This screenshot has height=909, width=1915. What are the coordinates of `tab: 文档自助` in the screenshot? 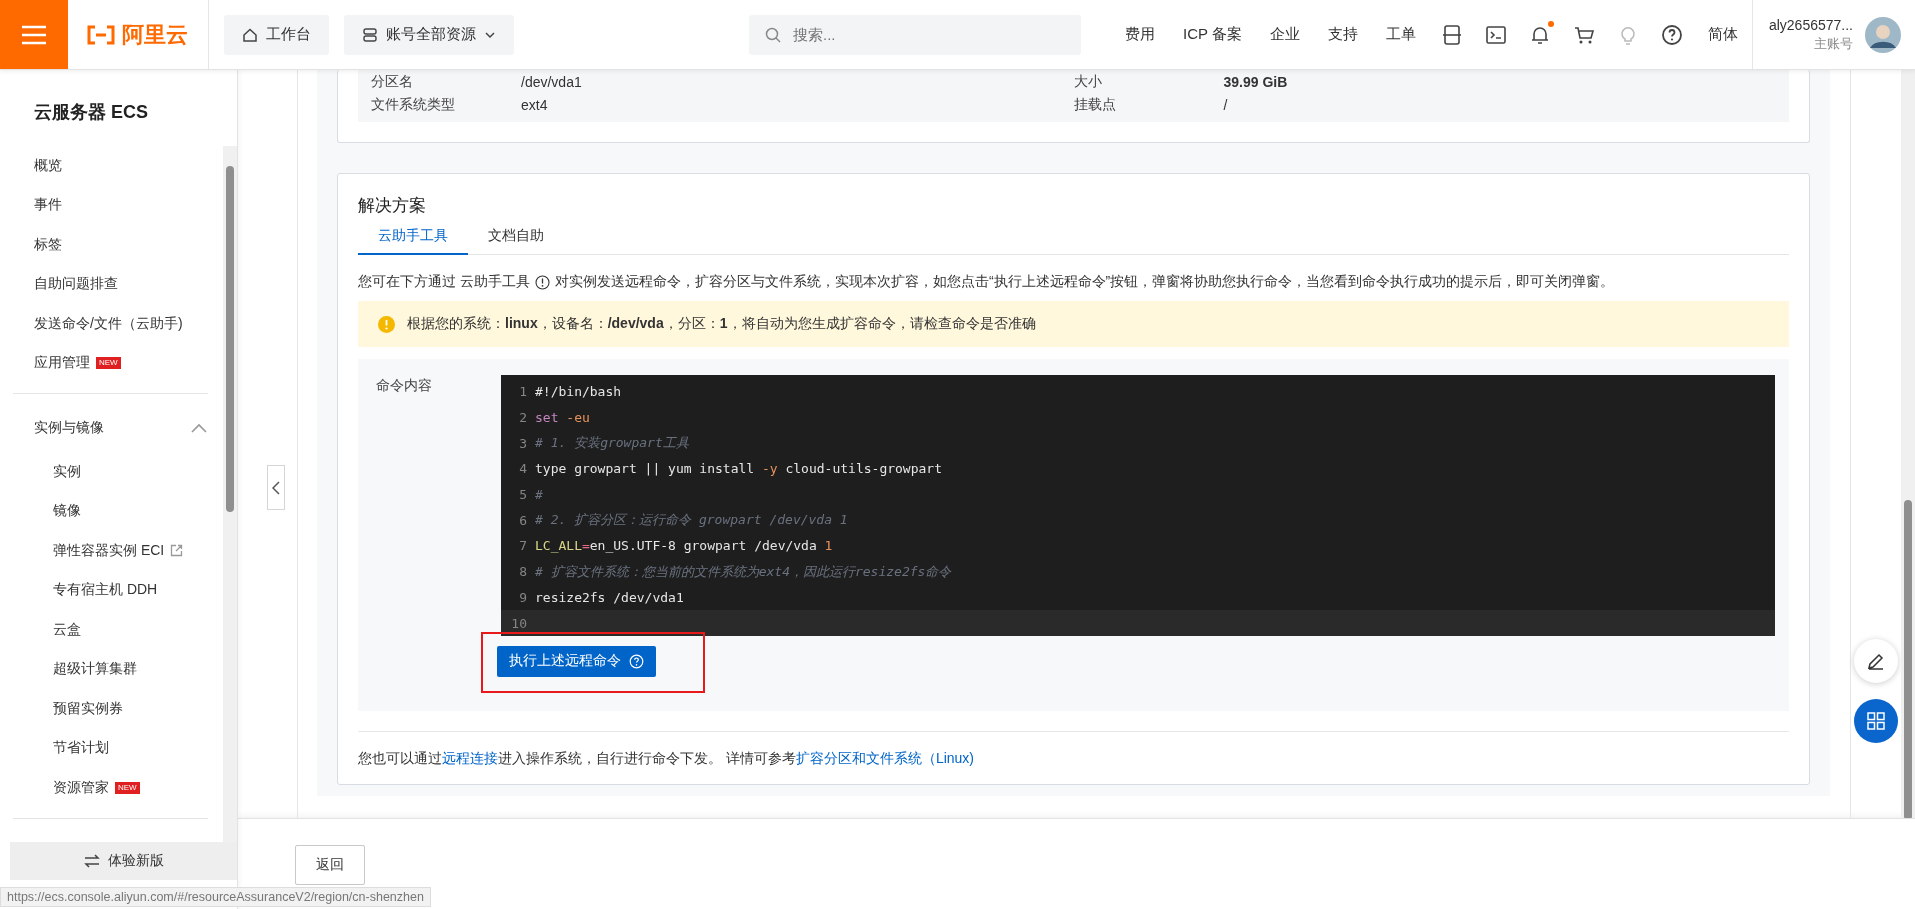 It's located at (516, 241).